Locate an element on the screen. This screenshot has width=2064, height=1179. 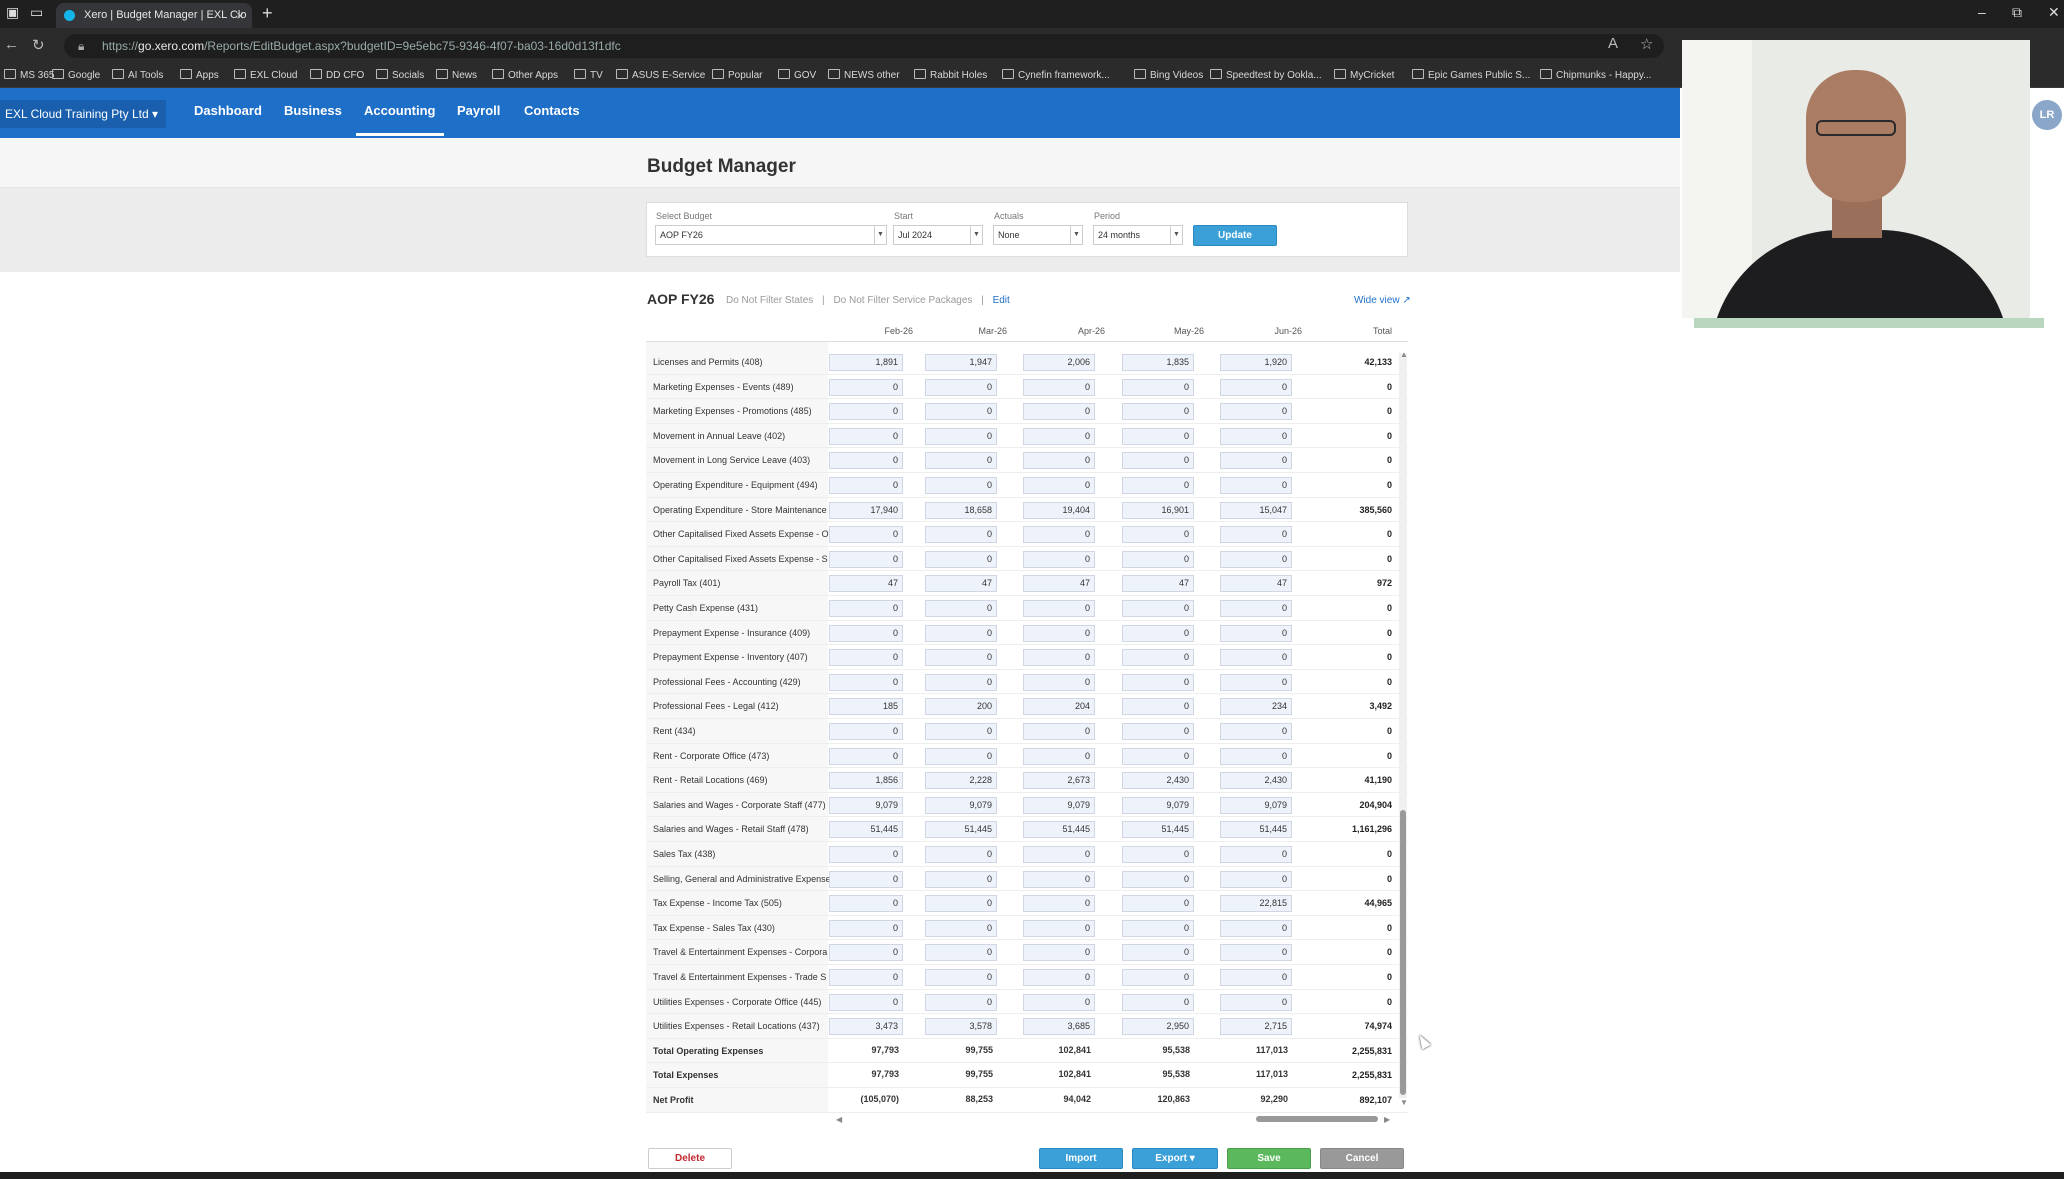
restore-icon: ⧉ is located at coordinates (2017, 12).